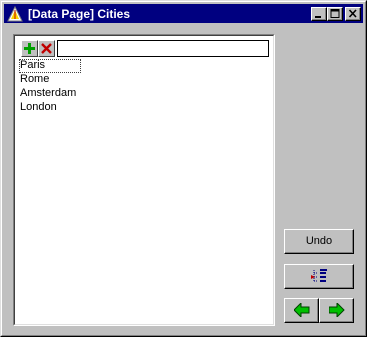  I want to click on list-item: Rome, so click(144, 80).